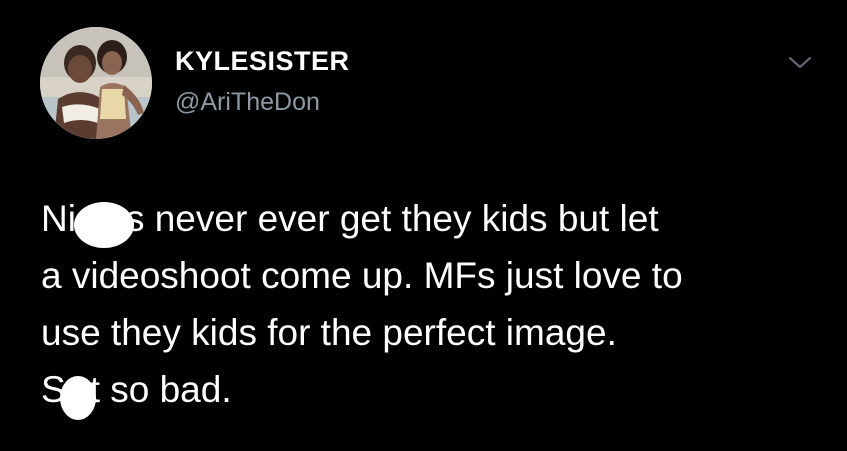  Describe the element at coordinates (262, 61) in the screenshot. I see `author-display-name: KYLESISTER` at that location.